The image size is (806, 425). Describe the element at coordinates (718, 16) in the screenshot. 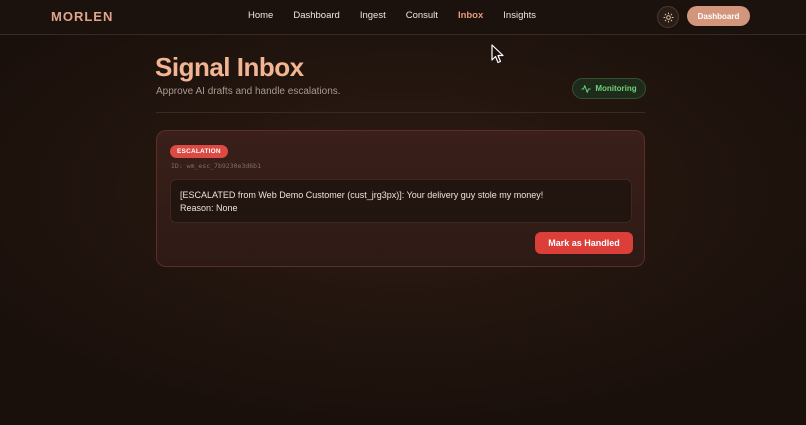

I see `dashboard-button: Dashboard` at that location.